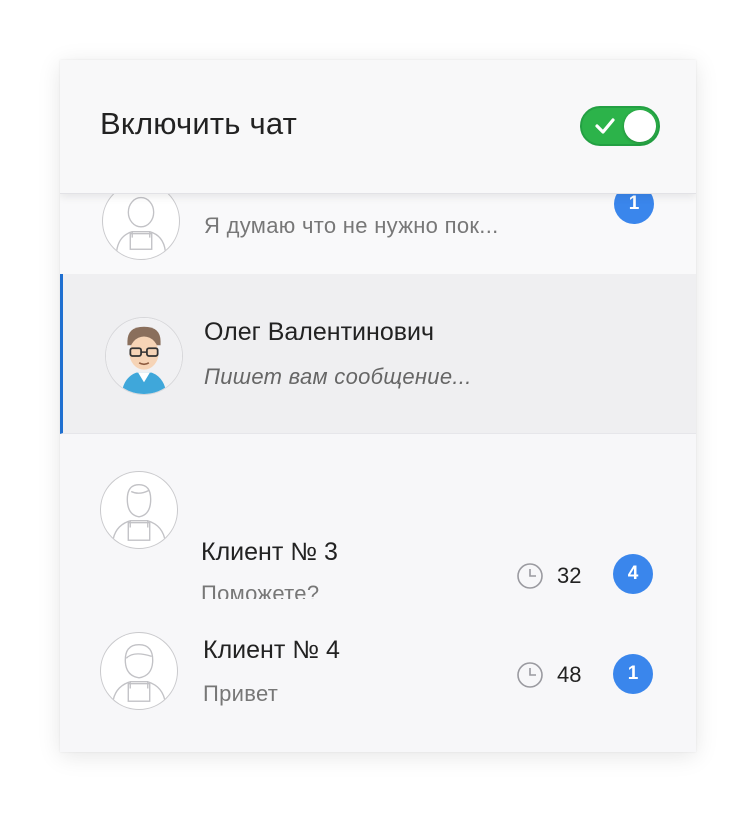 The image size is (750, 830). What do you see at coordinates (241, 693) in the screenshot?
I see `chat-preview: Привет` at bounding box center [241, 693].